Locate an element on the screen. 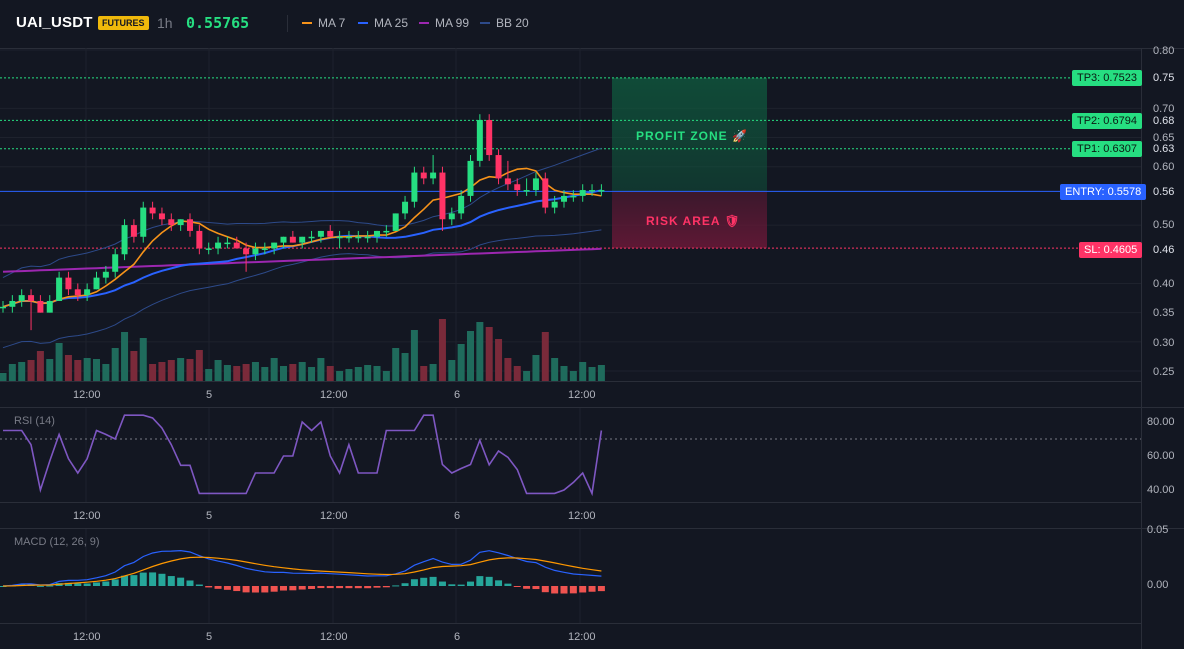 This screenshot has width=1184, height=649. rsi-axis-label: 80.00 is located at coordinates (1161, 422).